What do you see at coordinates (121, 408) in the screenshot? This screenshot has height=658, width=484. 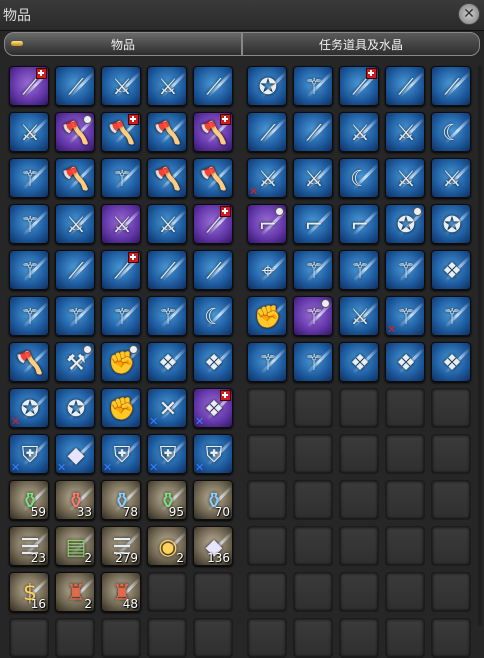 I see `item-slot: ✊` at bounding box center [121, 408].